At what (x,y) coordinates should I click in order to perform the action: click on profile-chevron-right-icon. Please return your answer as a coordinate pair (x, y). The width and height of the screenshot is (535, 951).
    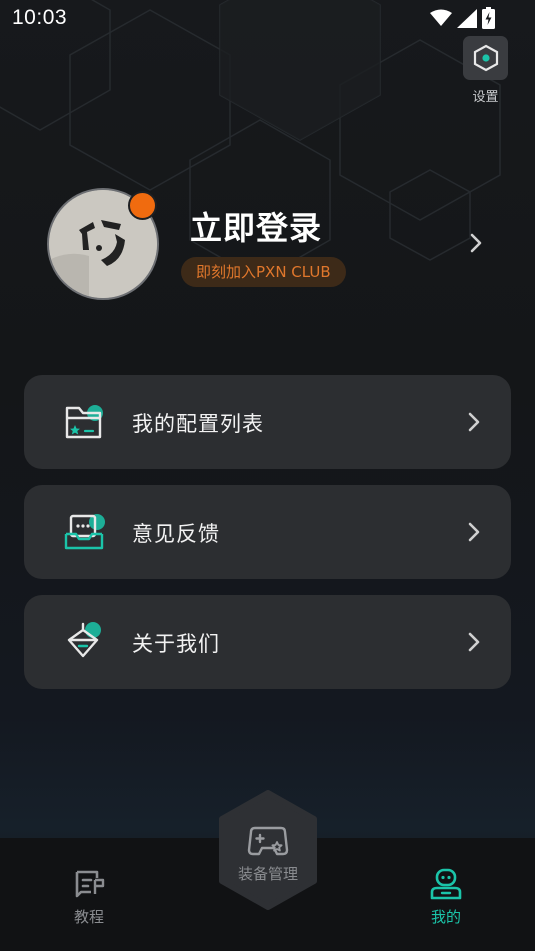
    Looking at the image, I should click on (476, 243).